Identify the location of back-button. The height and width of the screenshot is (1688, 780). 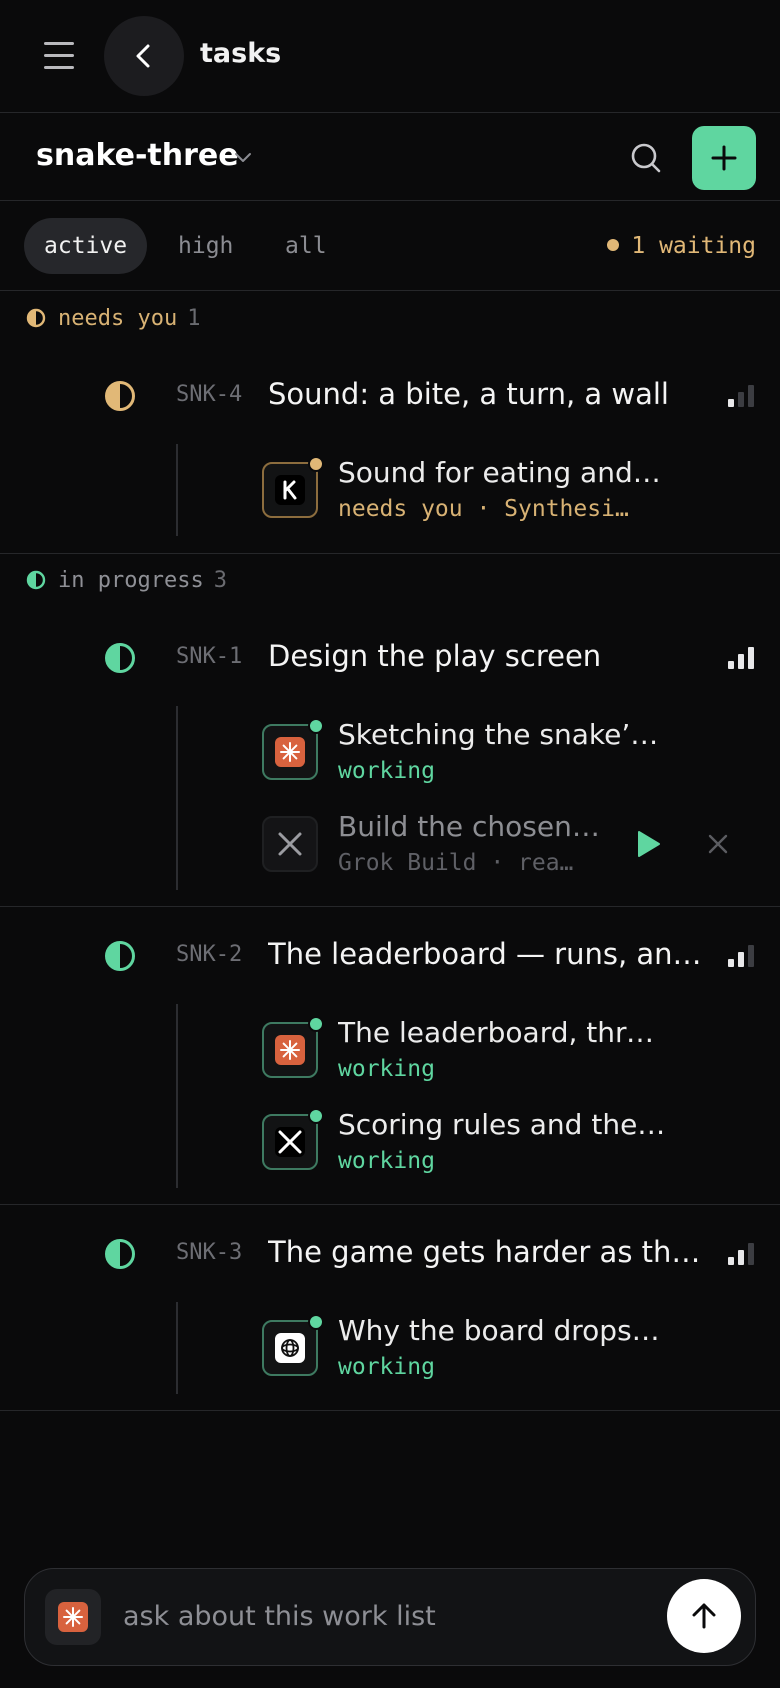
(144, 56).